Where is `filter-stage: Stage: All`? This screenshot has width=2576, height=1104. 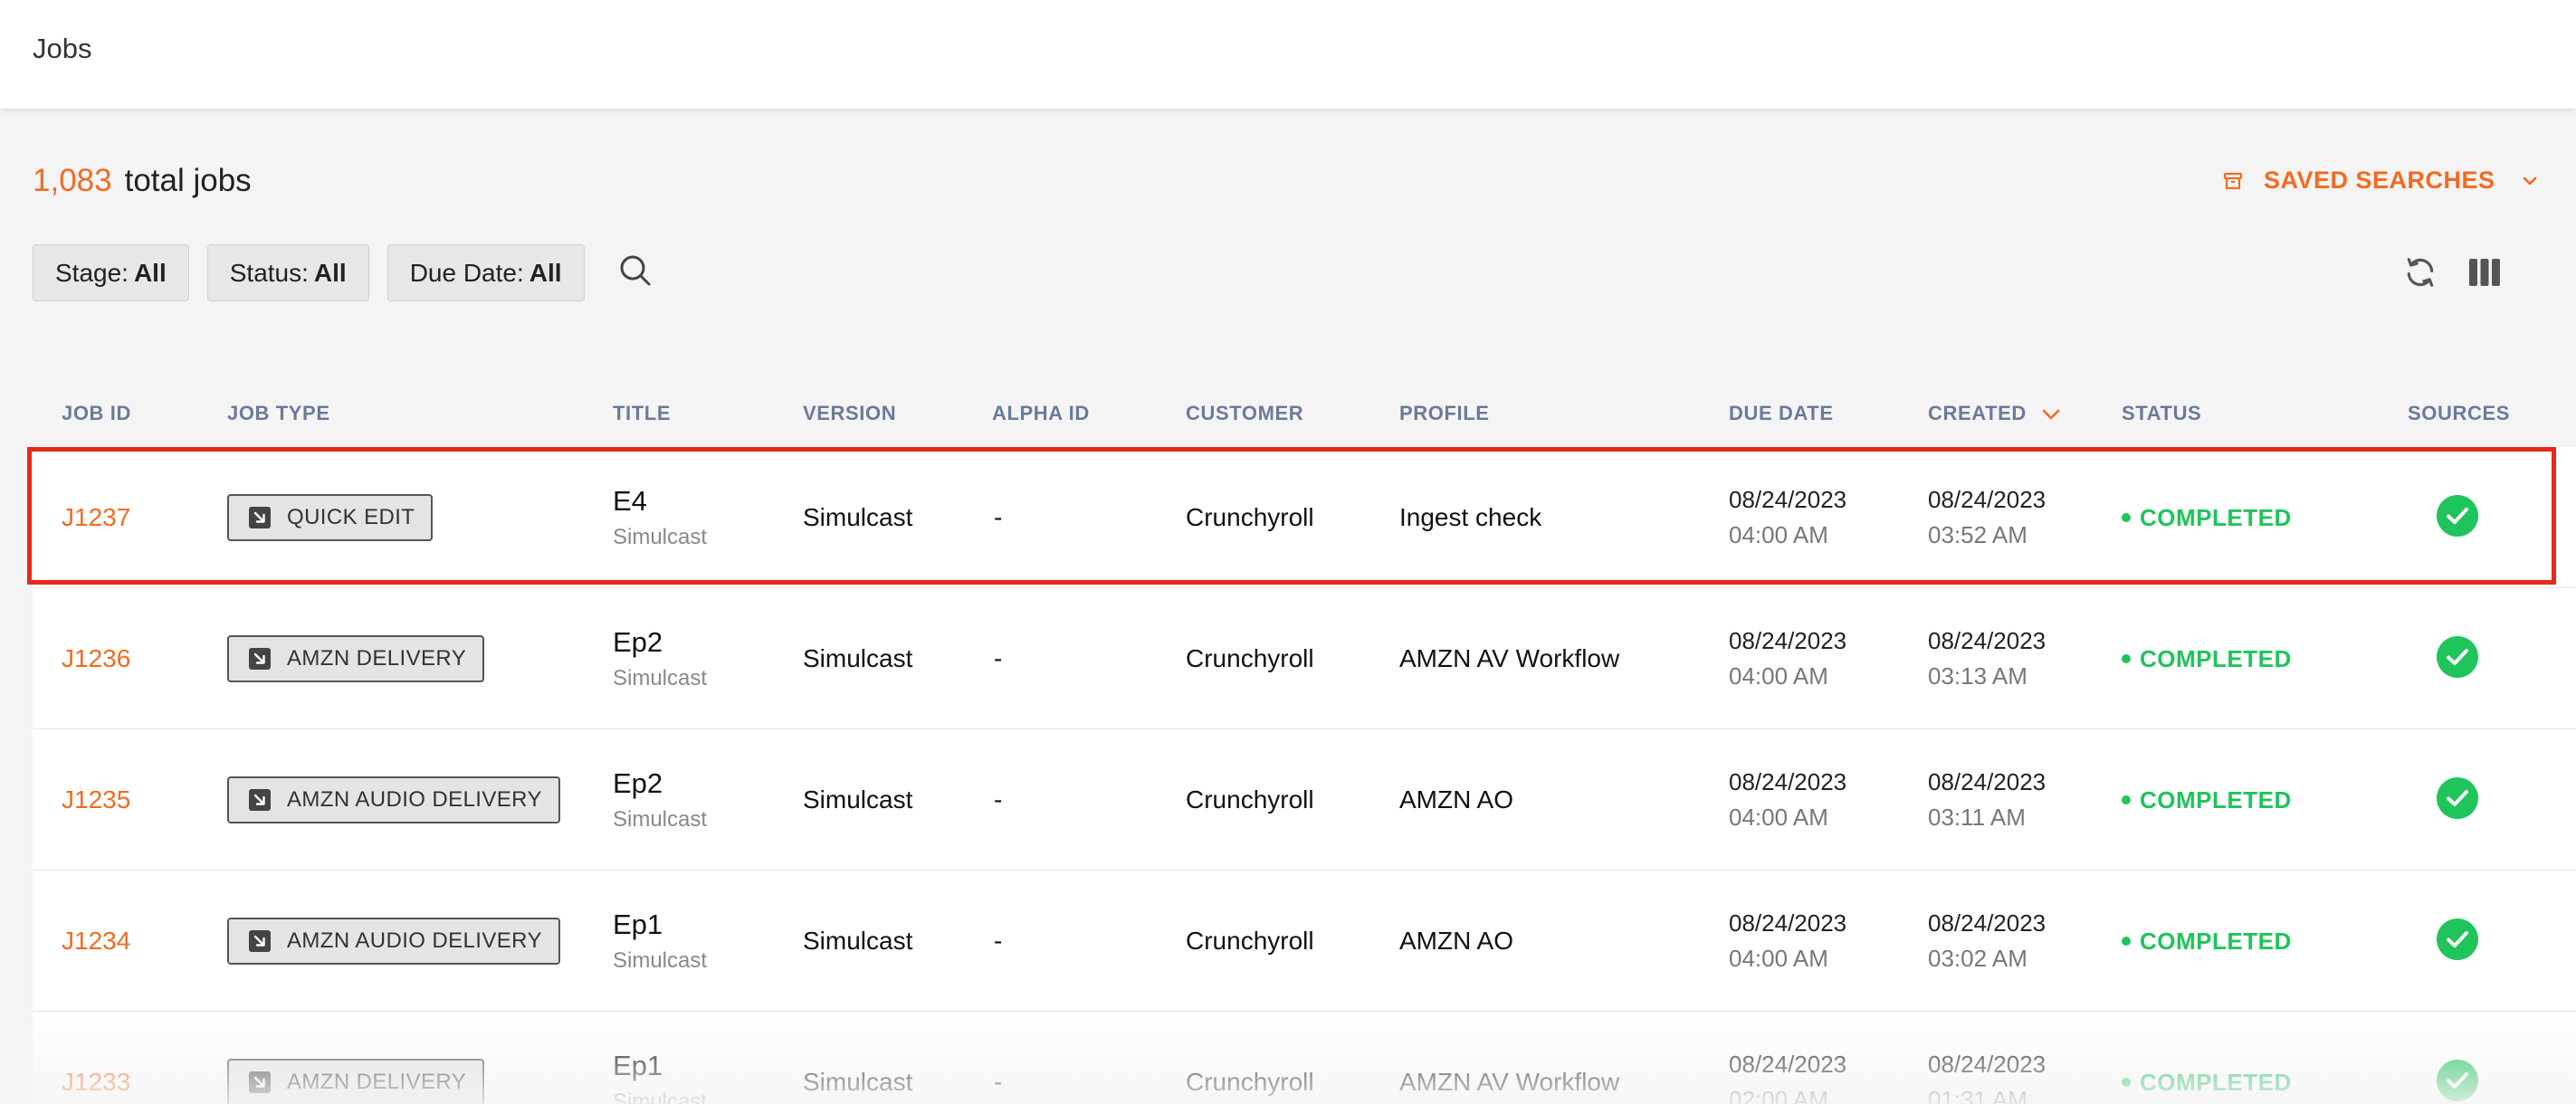
filter-stage: Stage: All is located at coordinates (111, 272).